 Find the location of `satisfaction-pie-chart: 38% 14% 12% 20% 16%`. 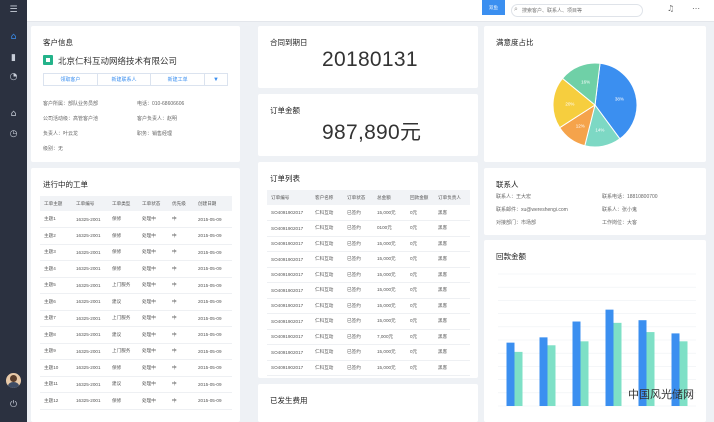

satisfaction-pie-chart: 38% 14% 12% 20% 16% is located at coordinates (595, 105).